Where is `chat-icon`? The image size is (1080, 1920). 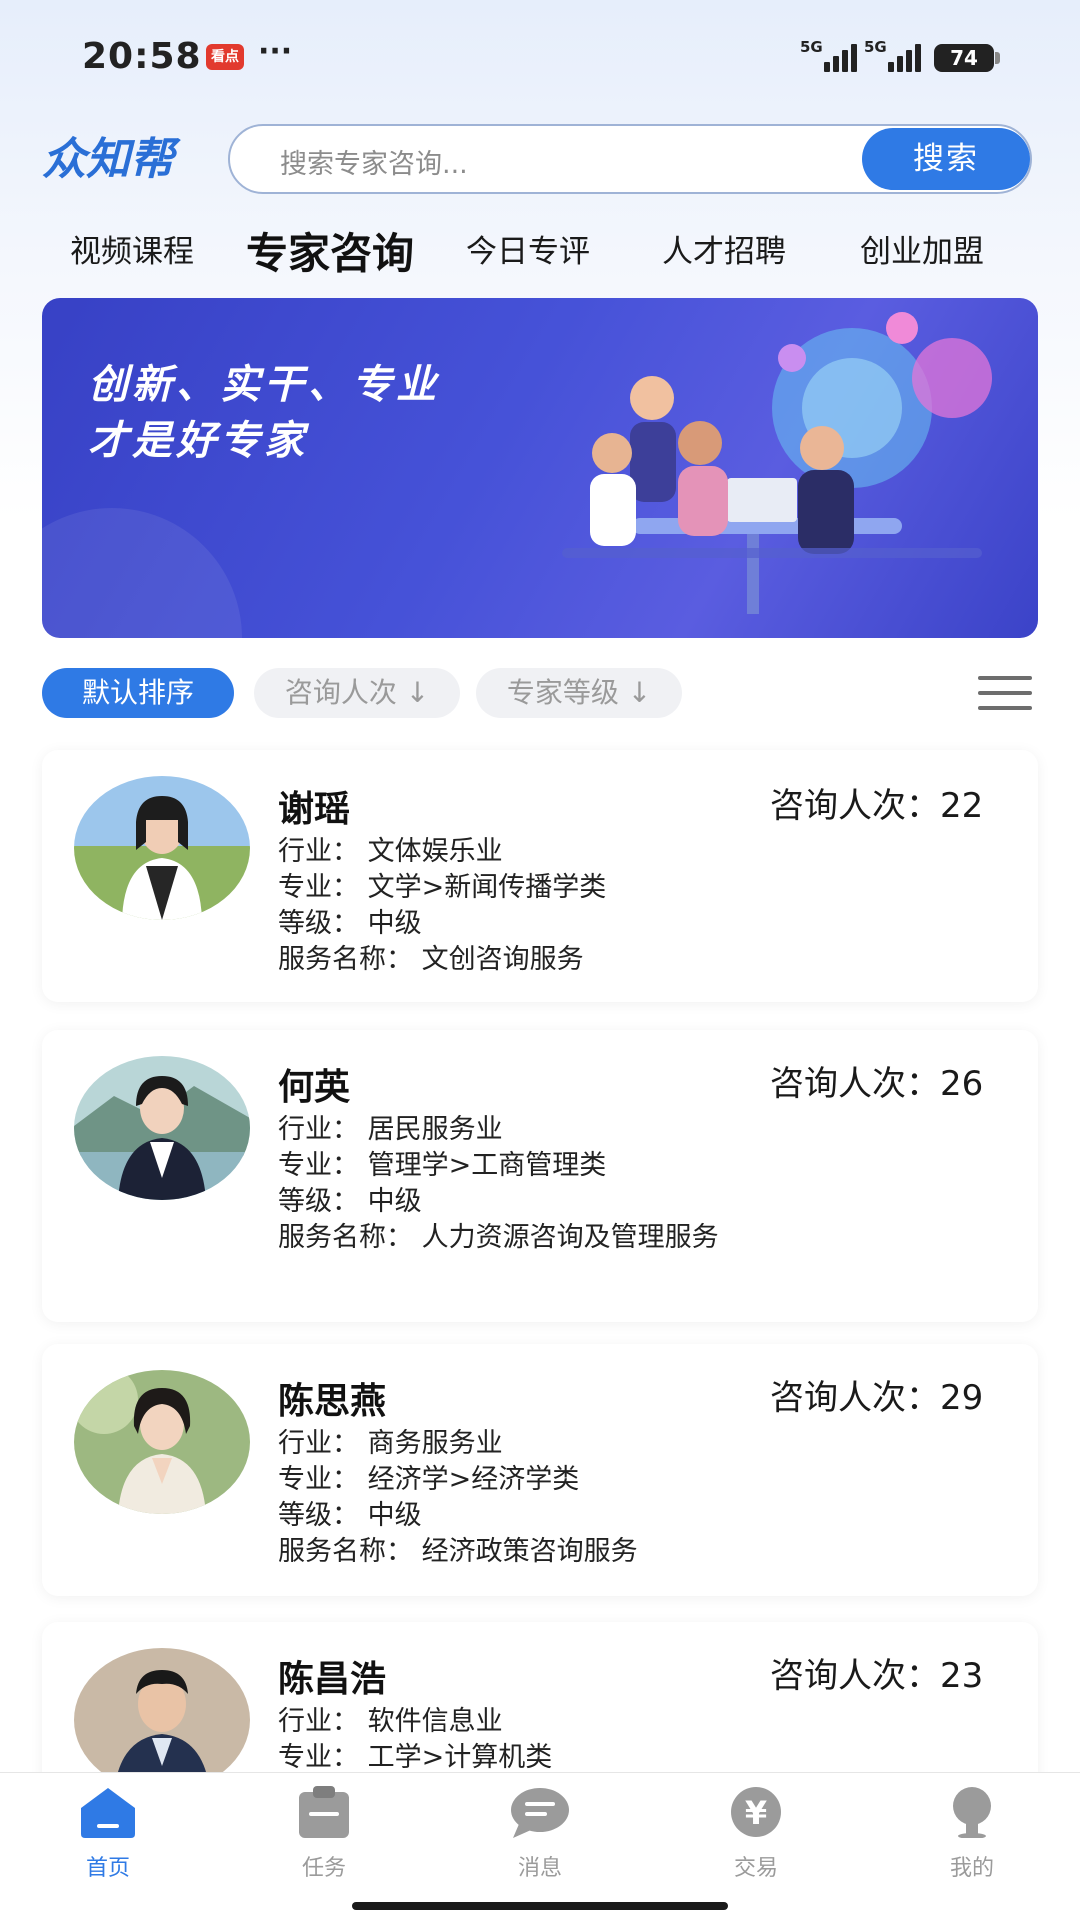 chat-icon is located at coordinates (540, 1812).